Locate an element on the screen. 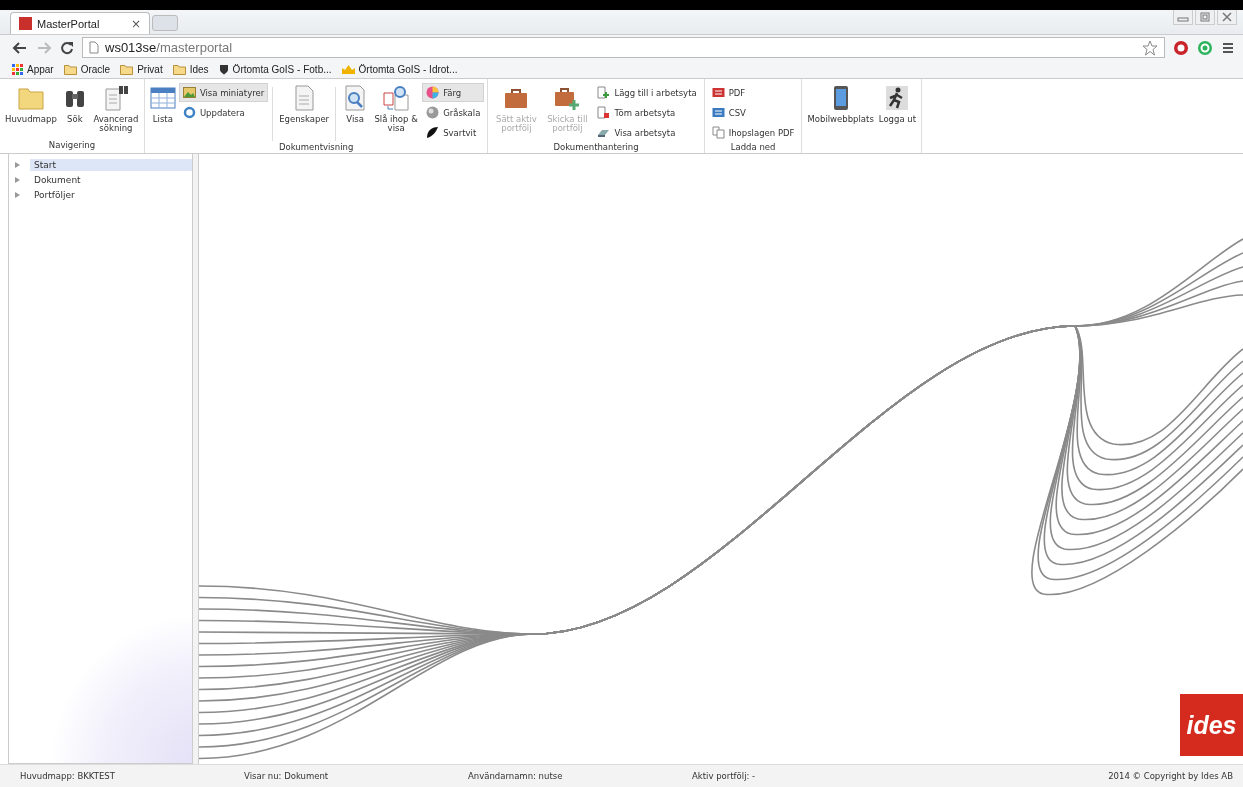 The image size is (1243, 787). ribbon-button: Avancerad sökning is located at coordinates (115, 109).